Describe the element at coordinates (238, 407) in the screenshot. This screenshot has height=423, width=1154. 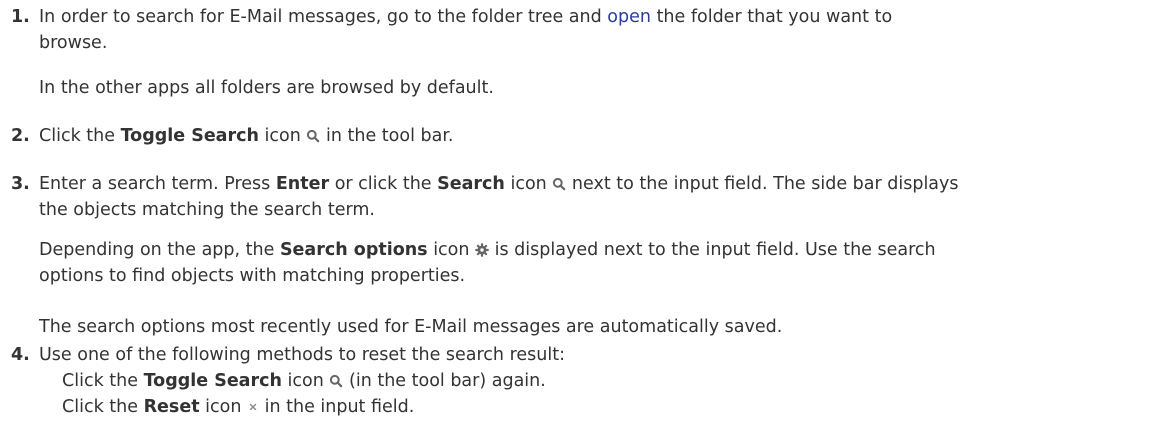
I see `method-item: Click the Reset icon in the input field.` at that location.